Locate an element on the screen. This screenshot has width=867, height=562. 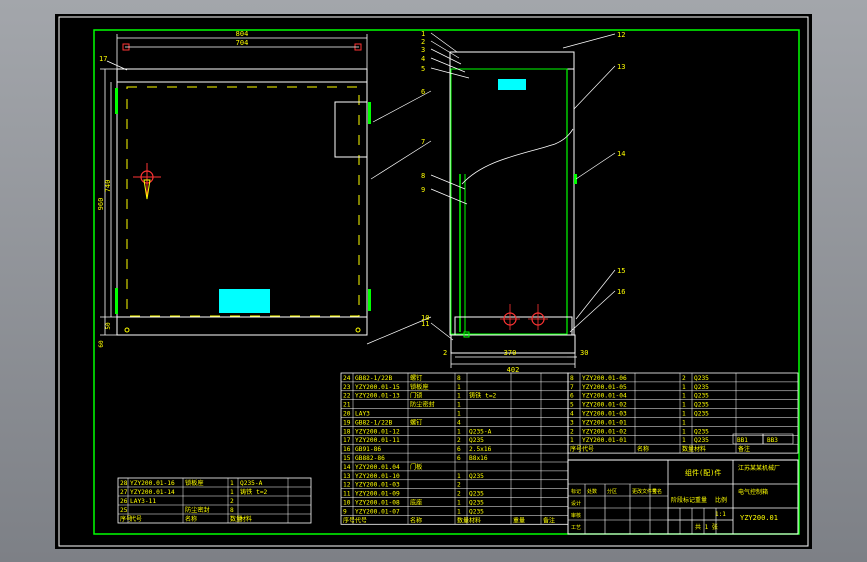
bom-right-cell-no: 3 is located at coordinates (572, 422).